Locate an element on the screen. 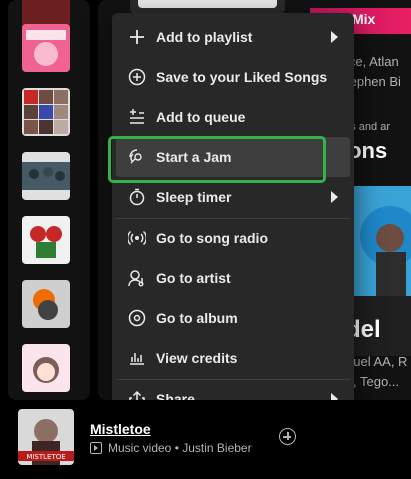 This screenshot has height=479, width=411. card-cover is located at coordinates (207, 7).